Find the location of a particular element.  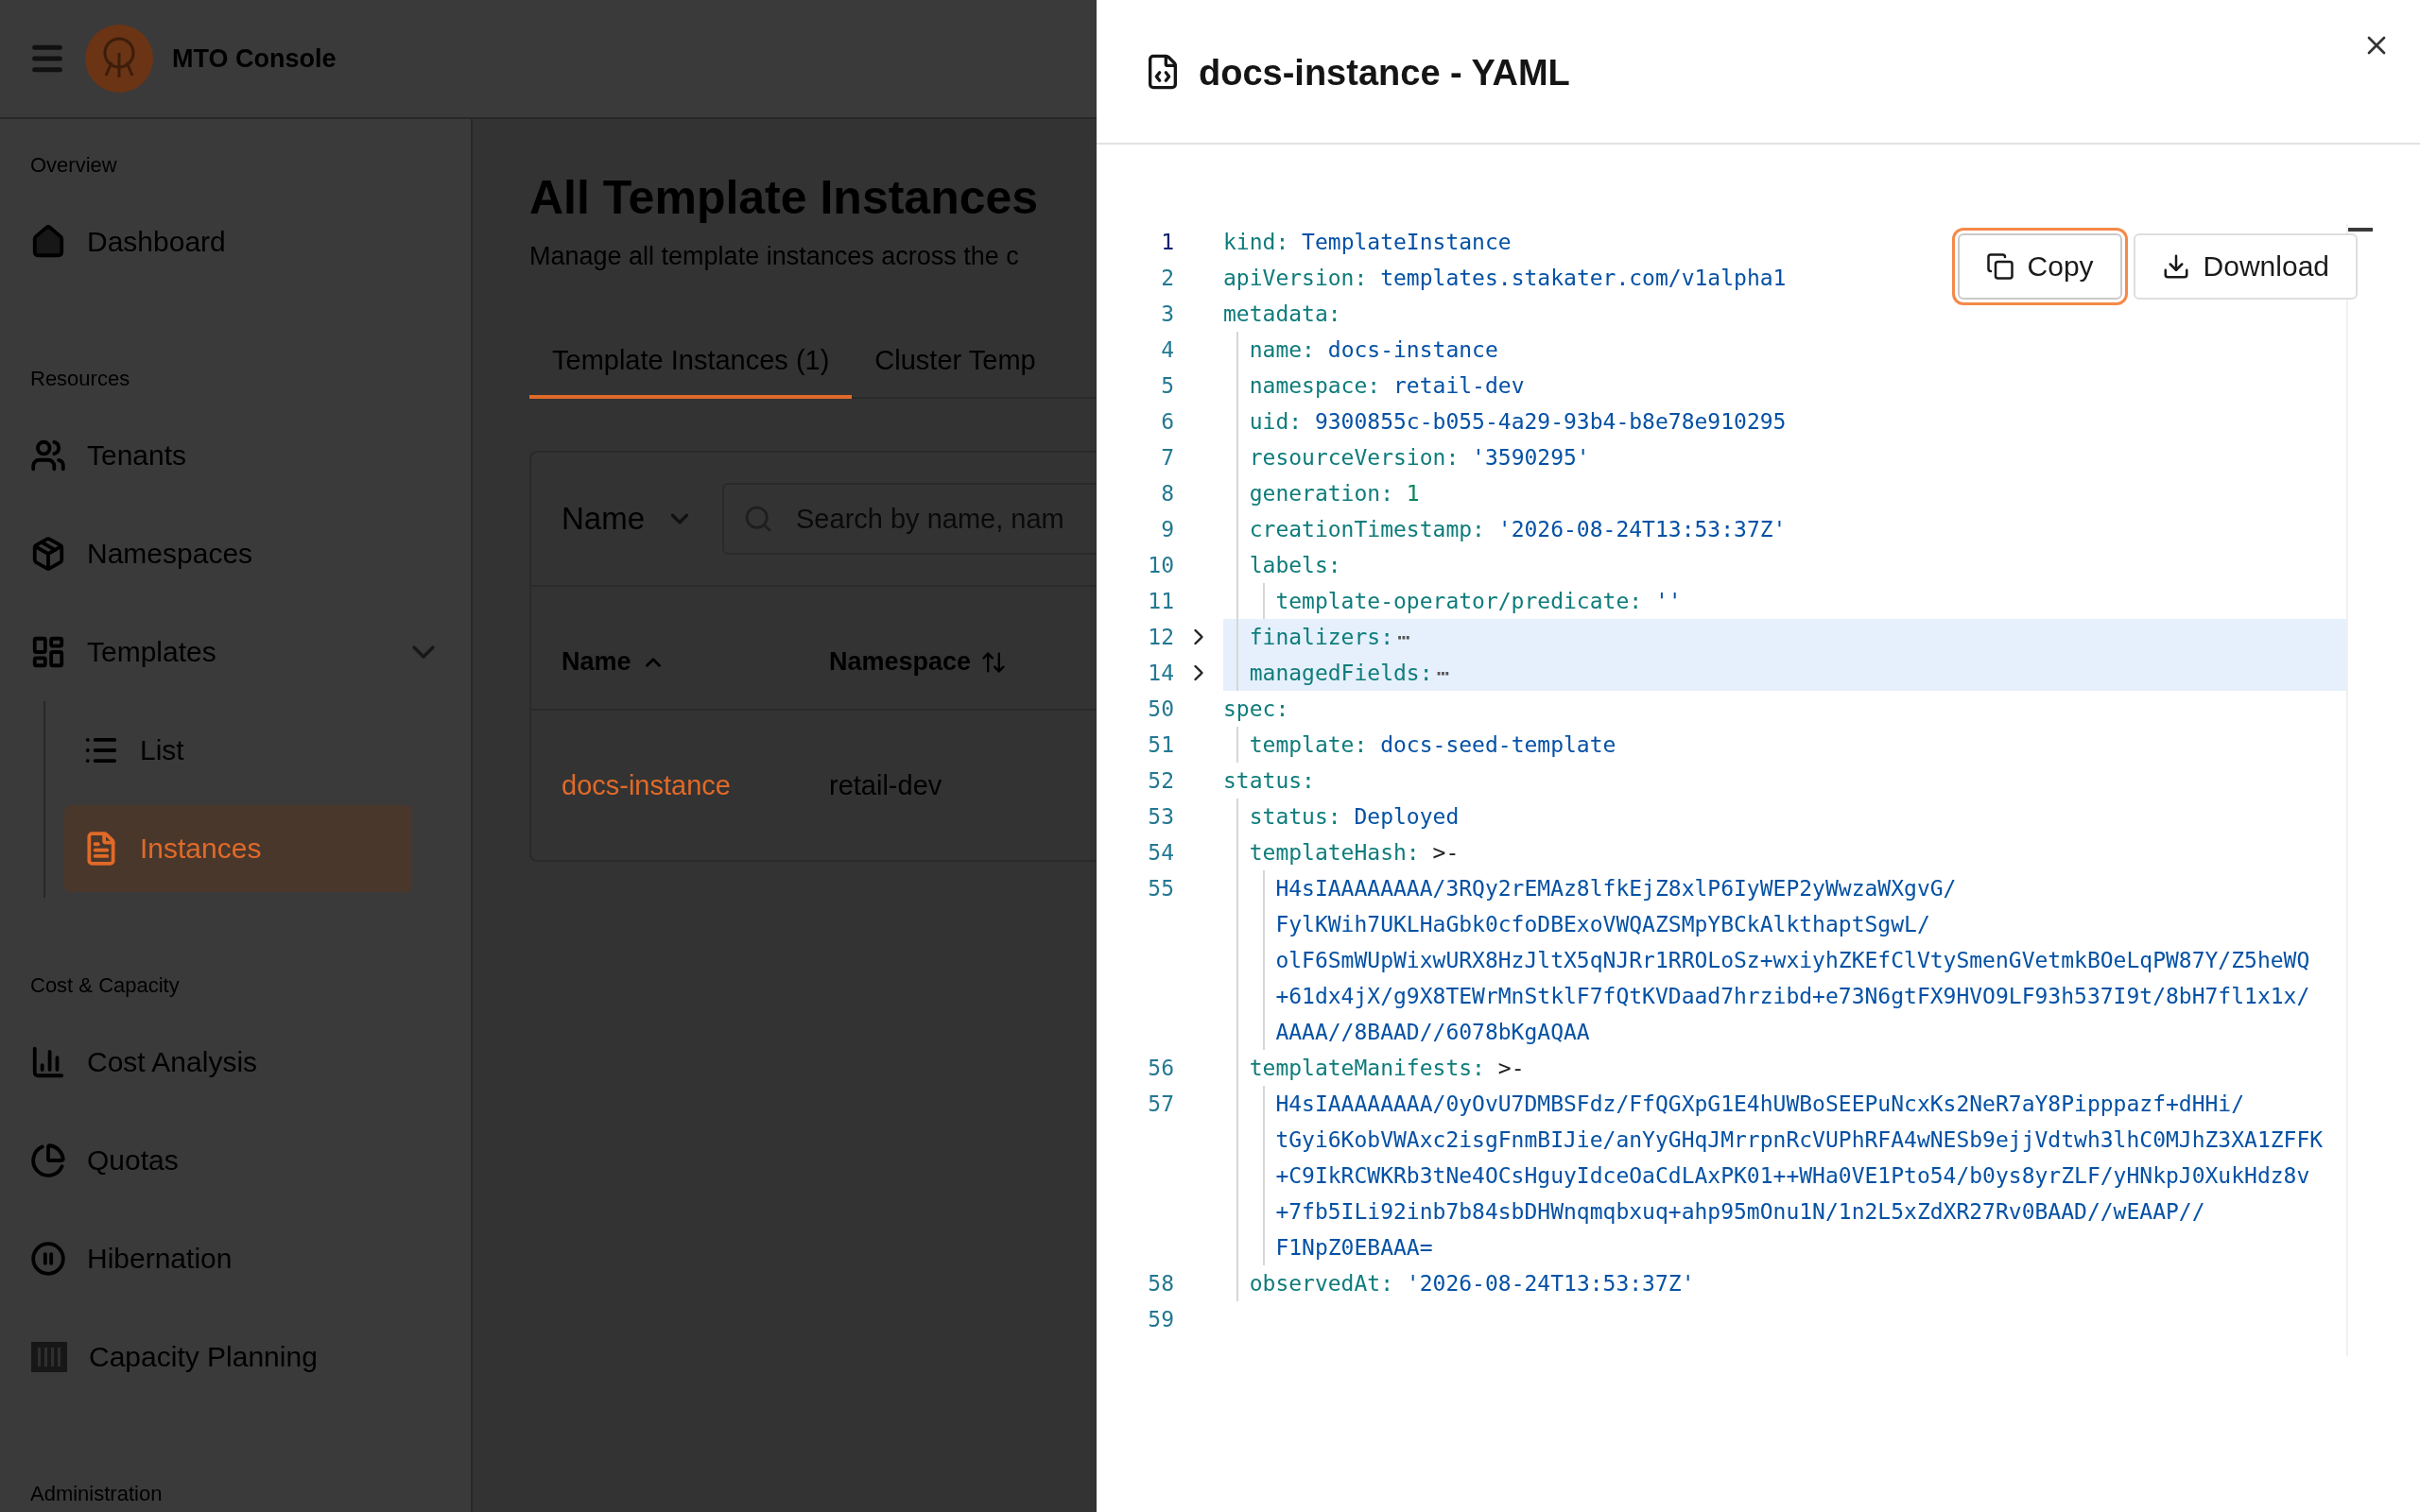

sidebar-item: Namespaces is located at coordinates (236, 553).